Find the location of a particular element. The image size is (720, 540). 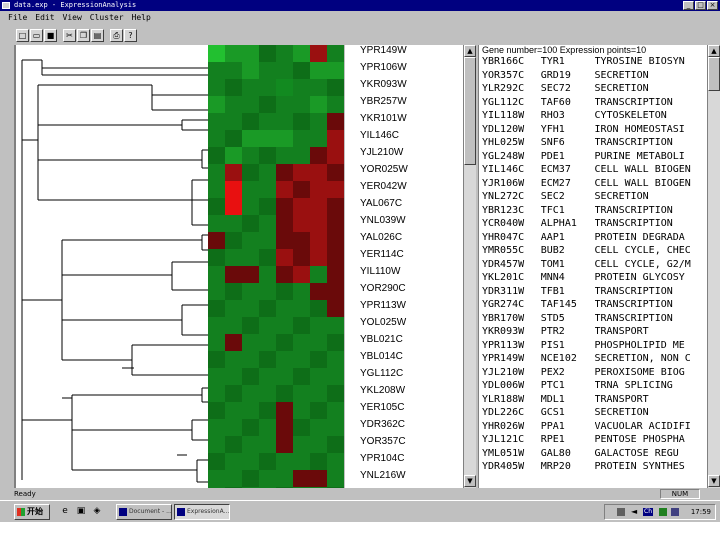

input-method-icon: Ch is located at coordinates (648, 512).